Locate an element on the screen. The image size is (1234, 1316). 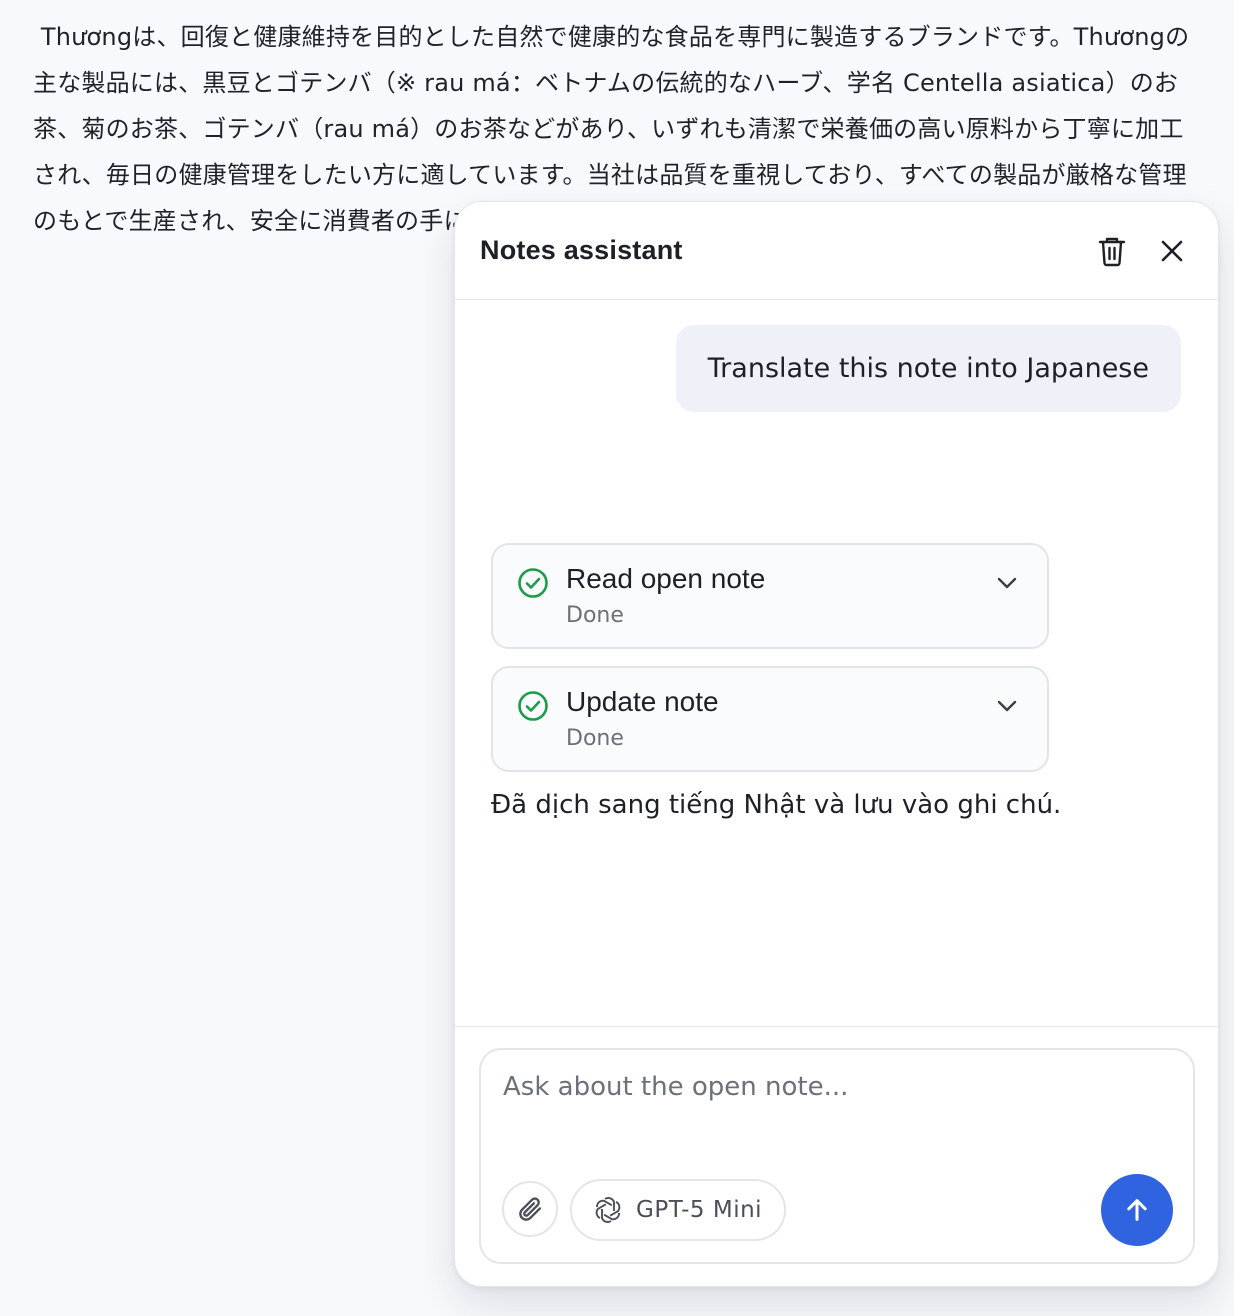
model-selector: GPT-5 Mini is located at coordinates (678, 1210).